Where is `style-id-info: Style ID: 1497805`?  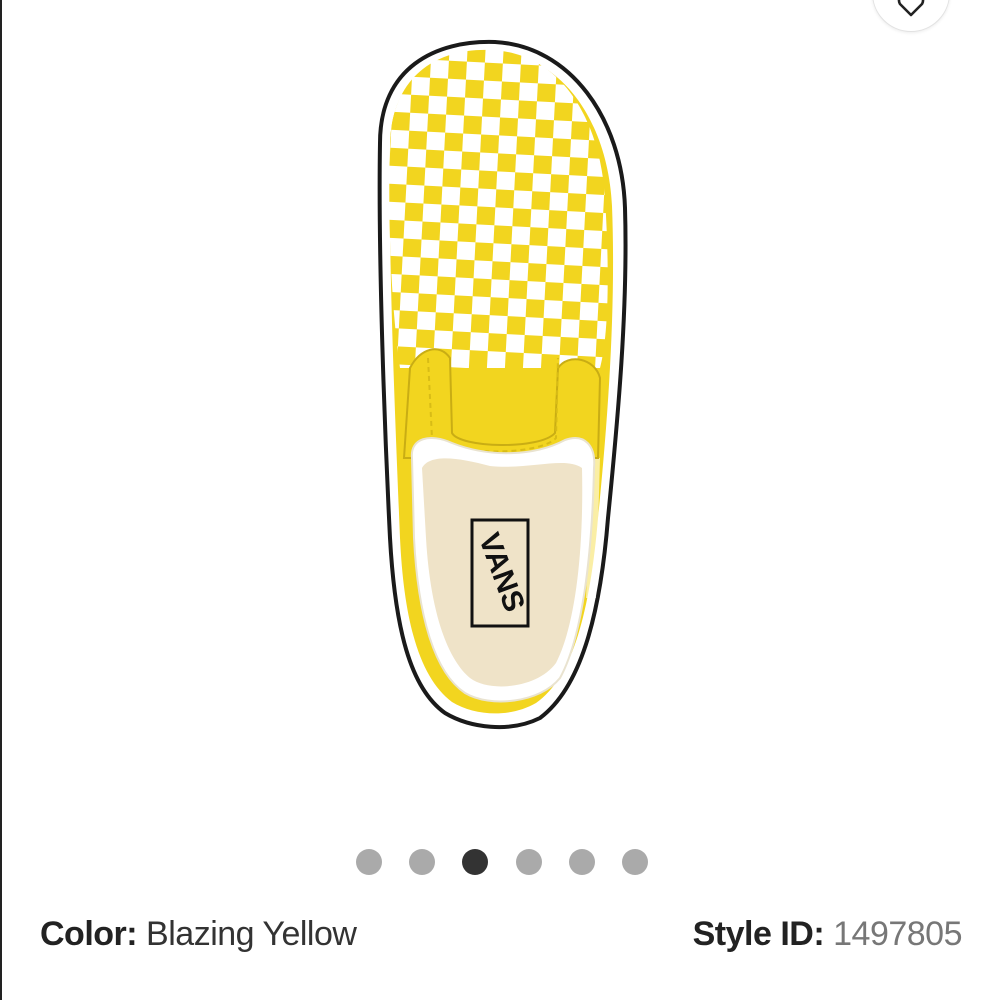
style-id-info: Style ID: 1497805 is located at coordinates (827, 934).